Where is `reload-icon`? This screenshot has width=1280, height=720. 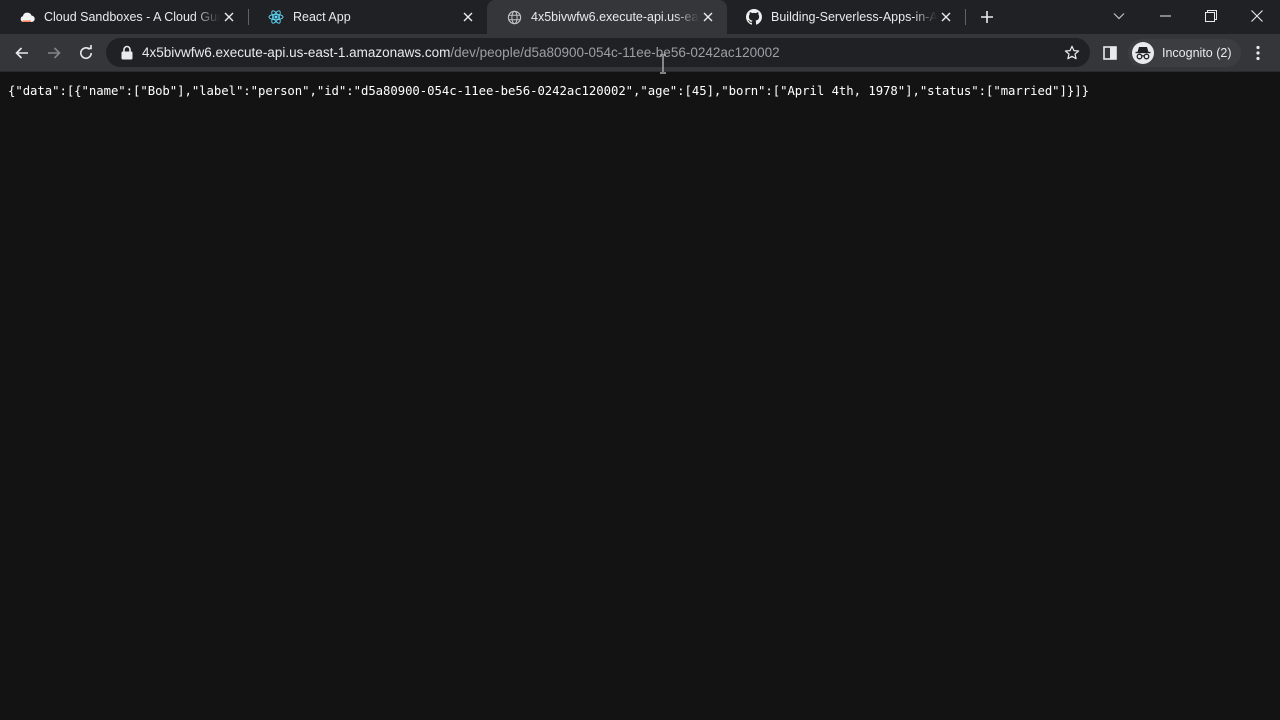 reload-icon is located at coordinates (86, 52).